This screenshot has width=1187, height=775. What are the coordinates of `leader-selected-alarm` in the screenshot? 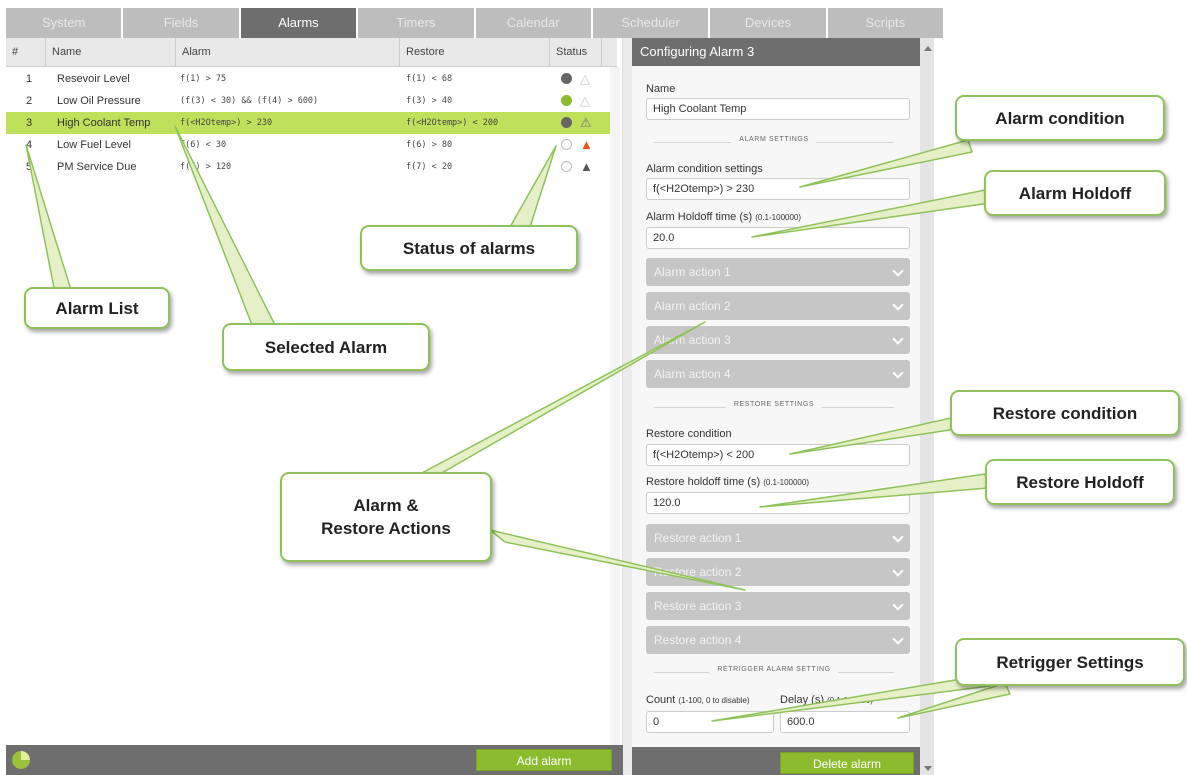 It's located at (225, 225).